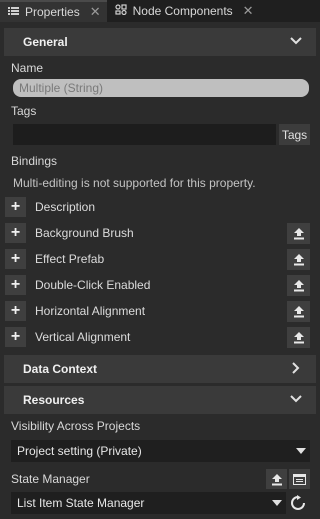 Image resolution: width=320 pixels, height=519 pixels. Describe the element at coordinates (160, 207) in the screenshot. I see `binding-row: + Description` at that location.